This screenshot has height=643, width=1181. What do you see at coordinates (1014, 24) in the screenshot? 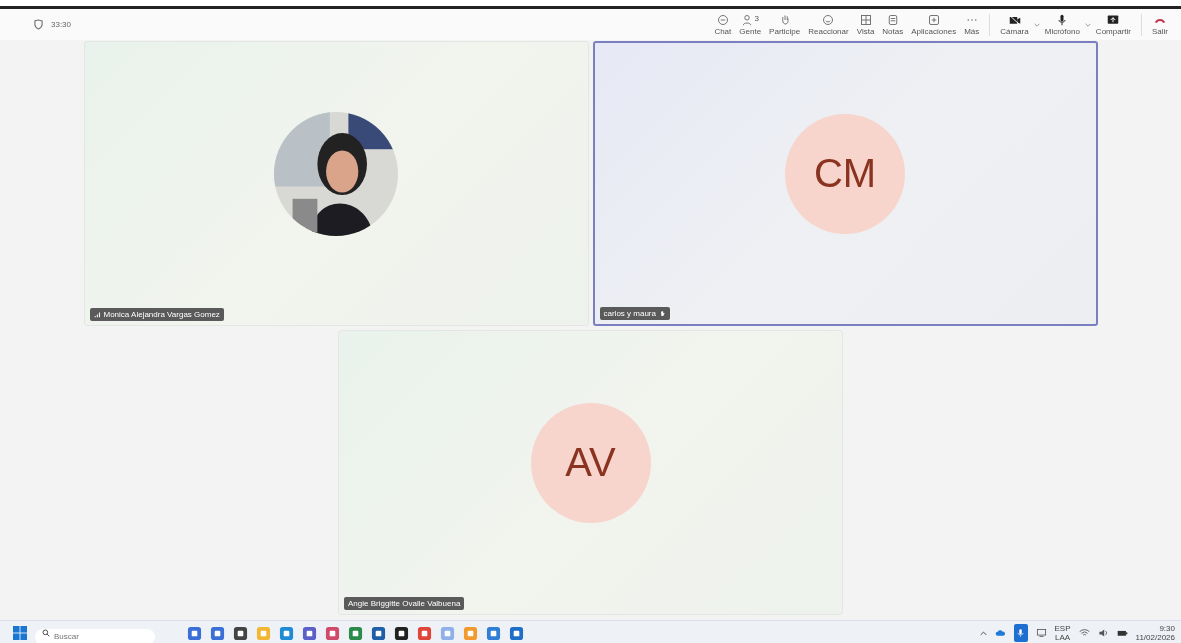
I see `camera-button: Cámara` at bounding box center [1014, 24].